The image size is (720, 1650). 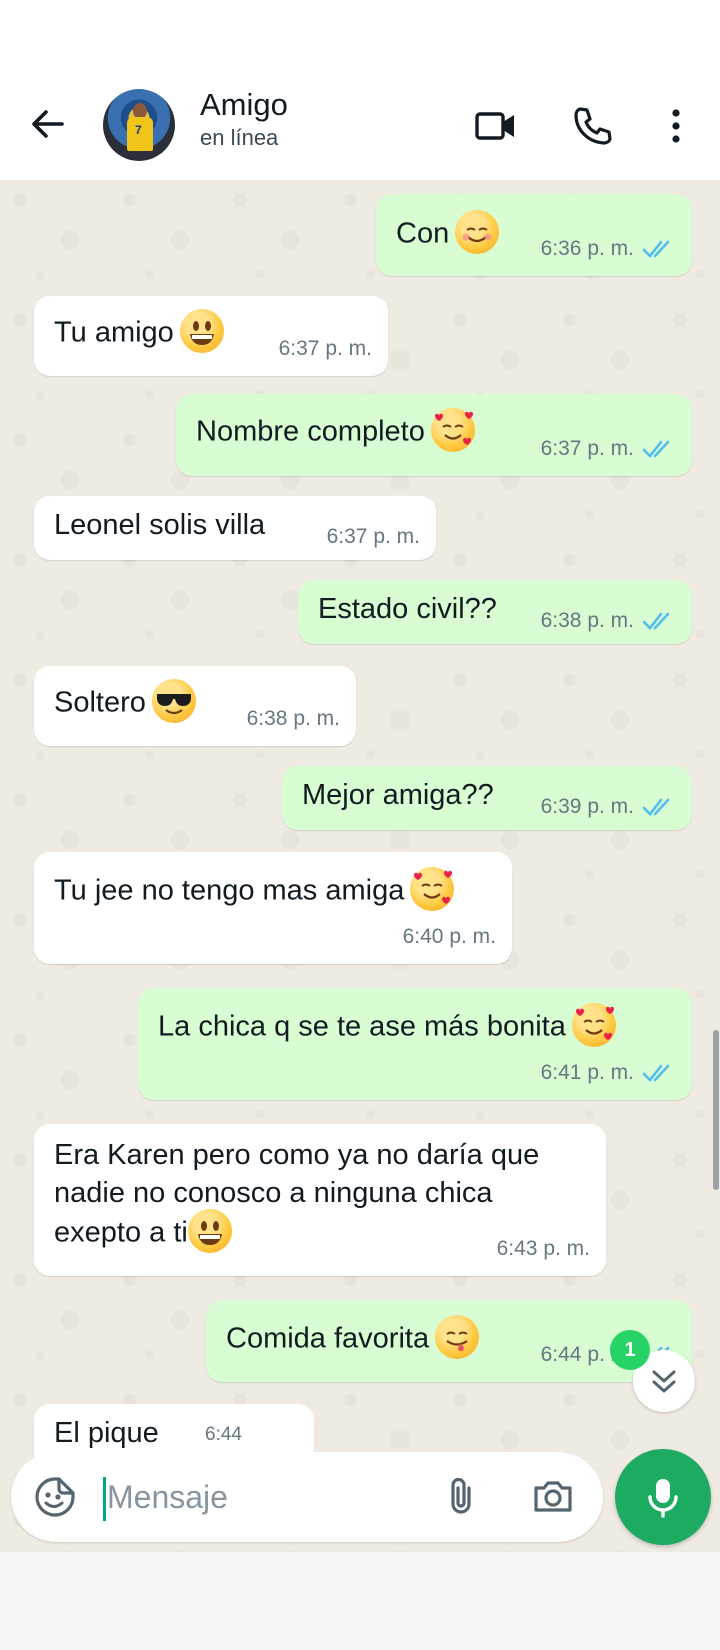 I want to click on microphone-icon, so click(x=663, y=1498).